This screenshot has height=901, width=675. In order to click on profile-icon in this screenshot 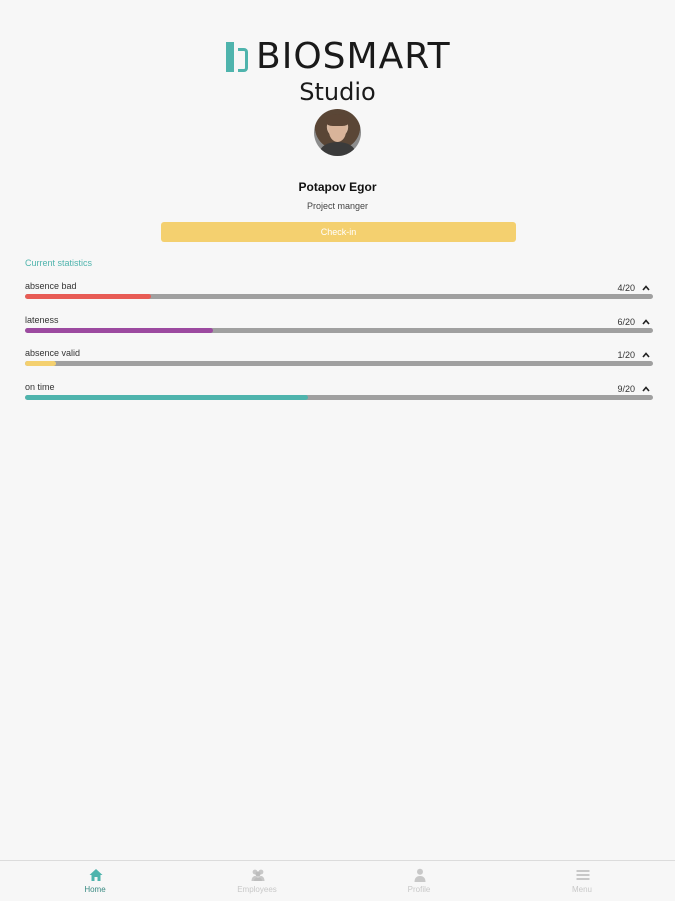, I will do `click(420, 875)`.